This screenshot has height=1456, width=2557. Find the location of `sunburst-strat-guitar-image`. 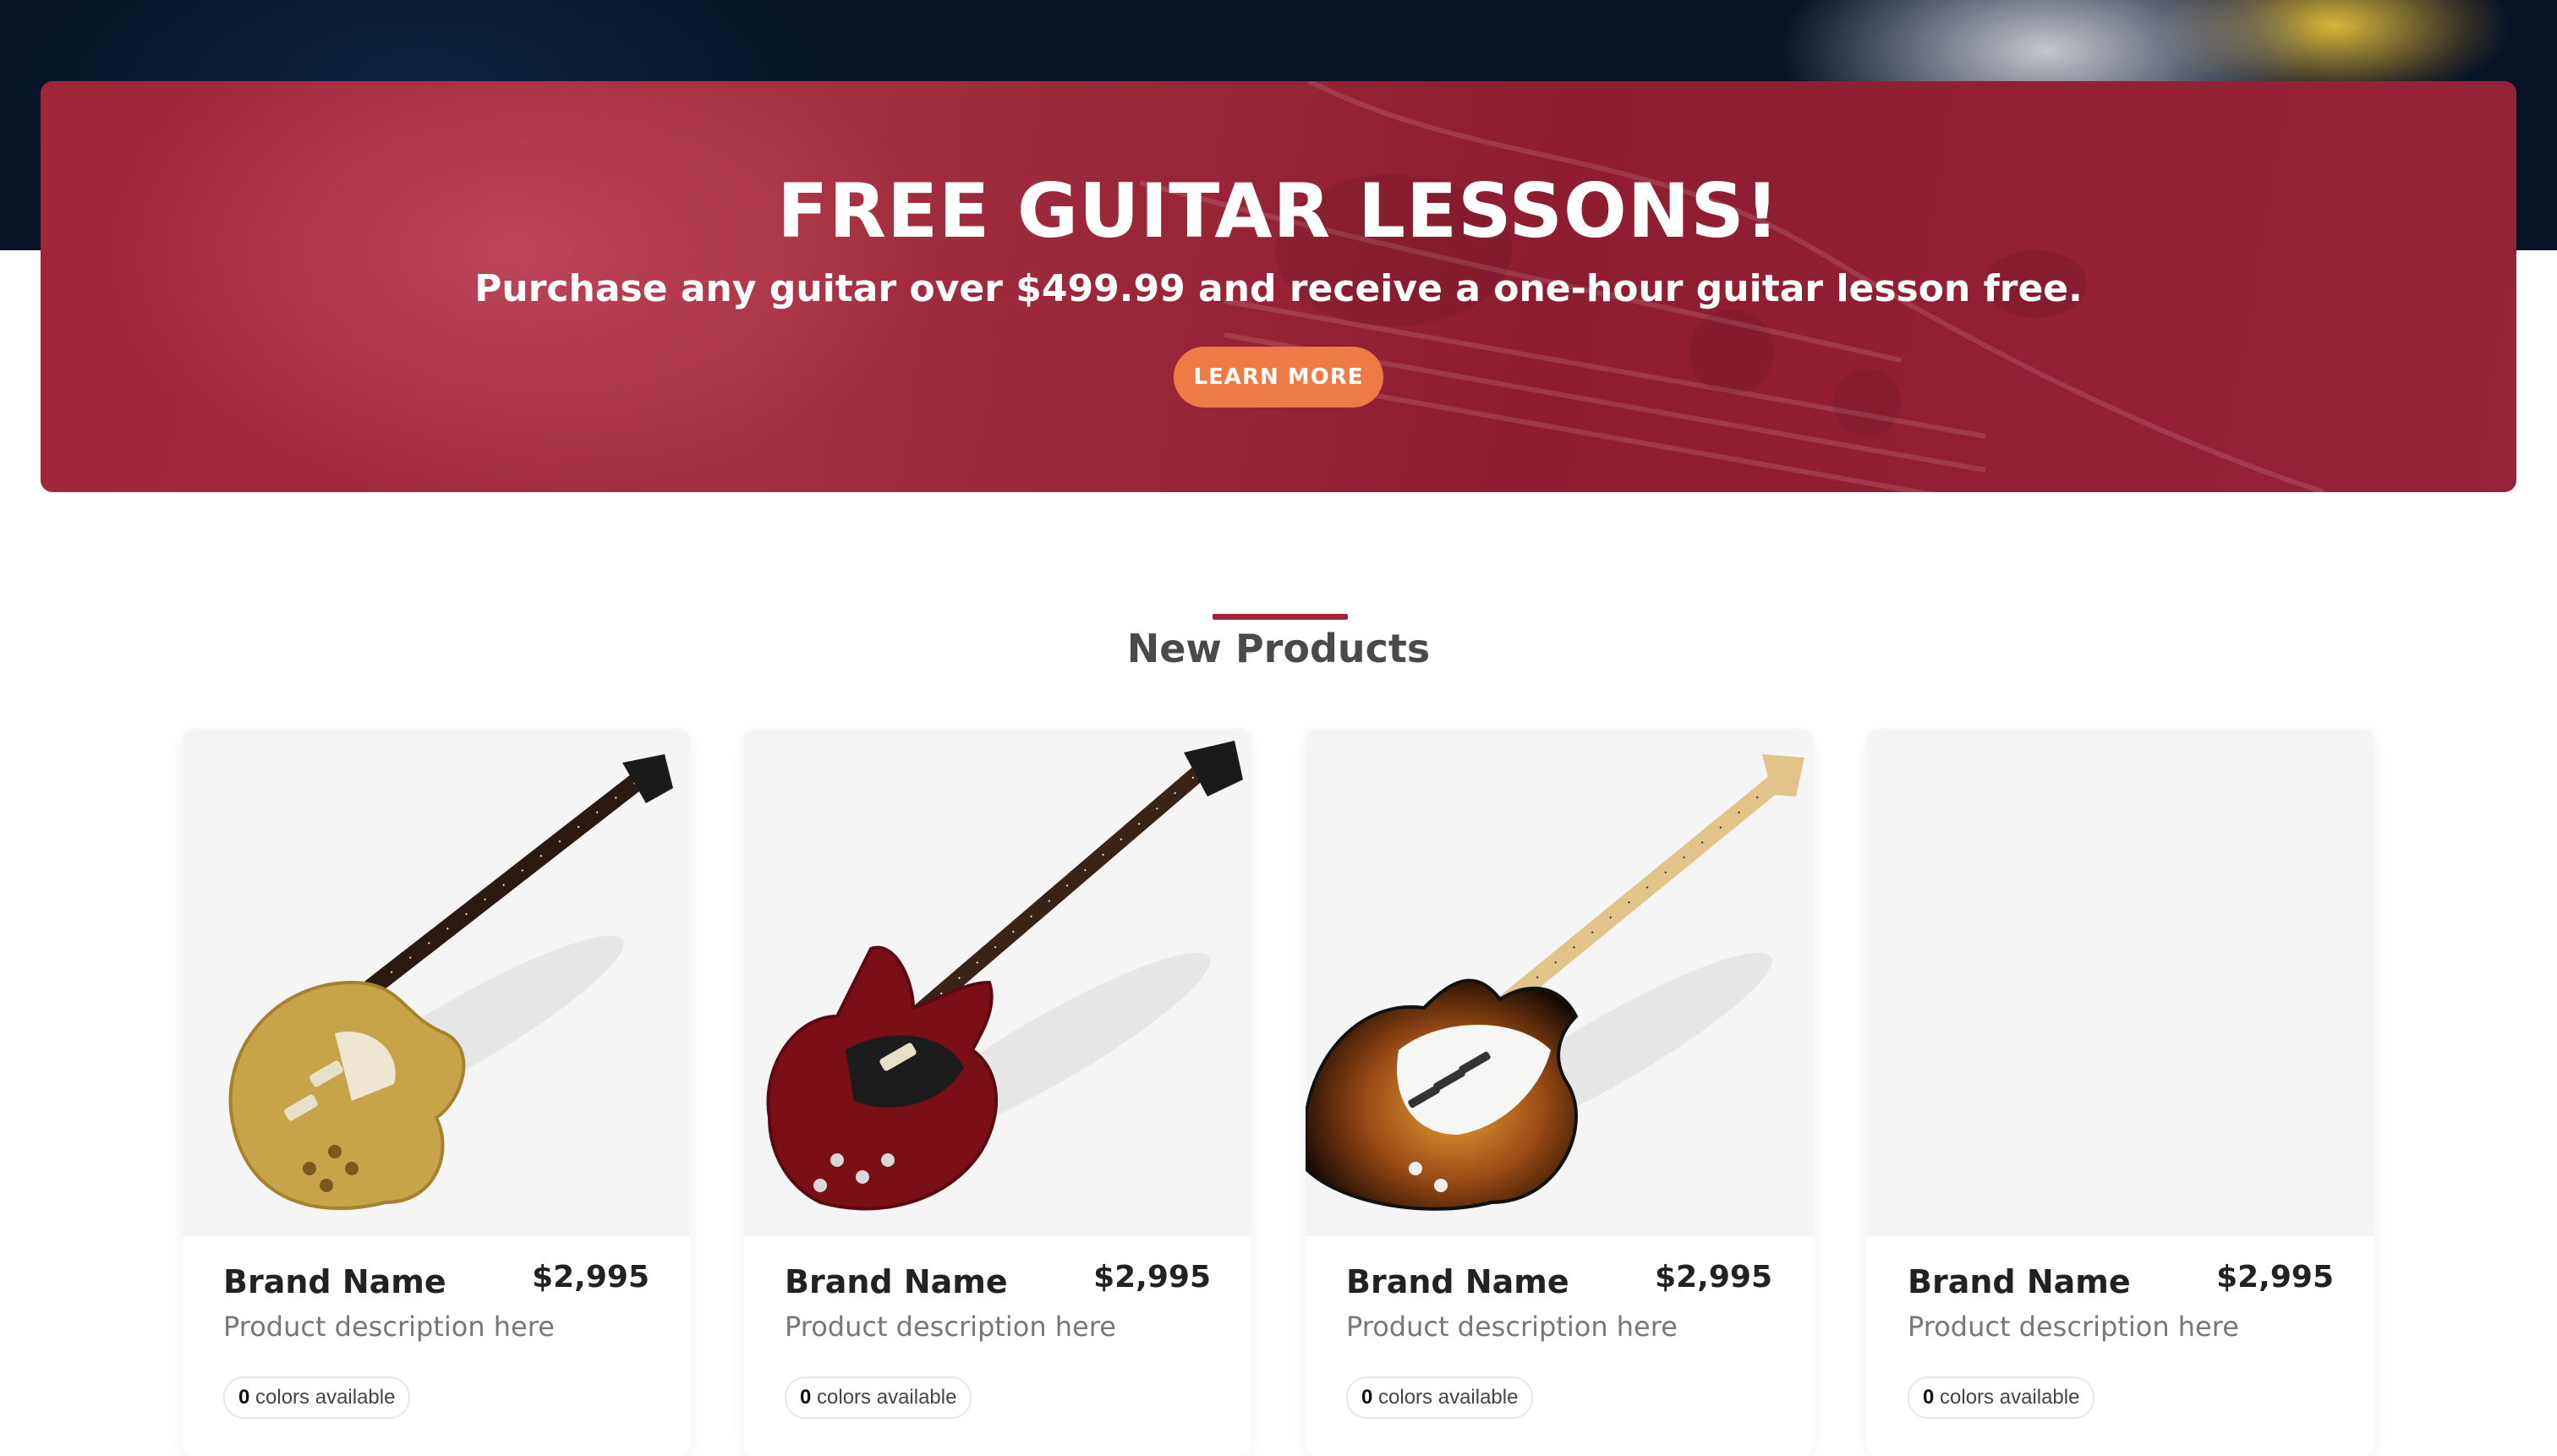

sunburst-strat-guitar-image is located at coordinates (1555, 983).